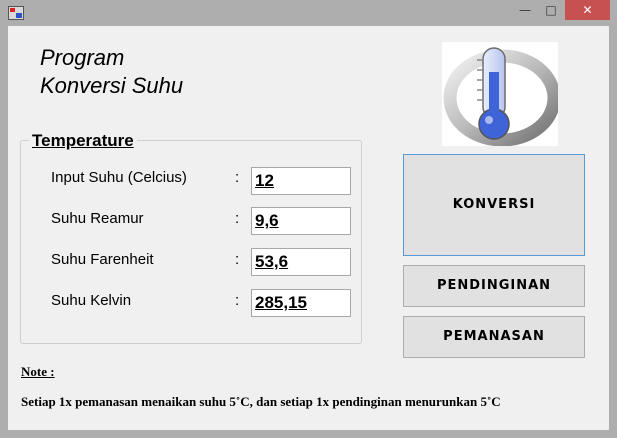 This screenshot has height=438, width=617. I want to click on thermometer-icon, so click(502, 97).